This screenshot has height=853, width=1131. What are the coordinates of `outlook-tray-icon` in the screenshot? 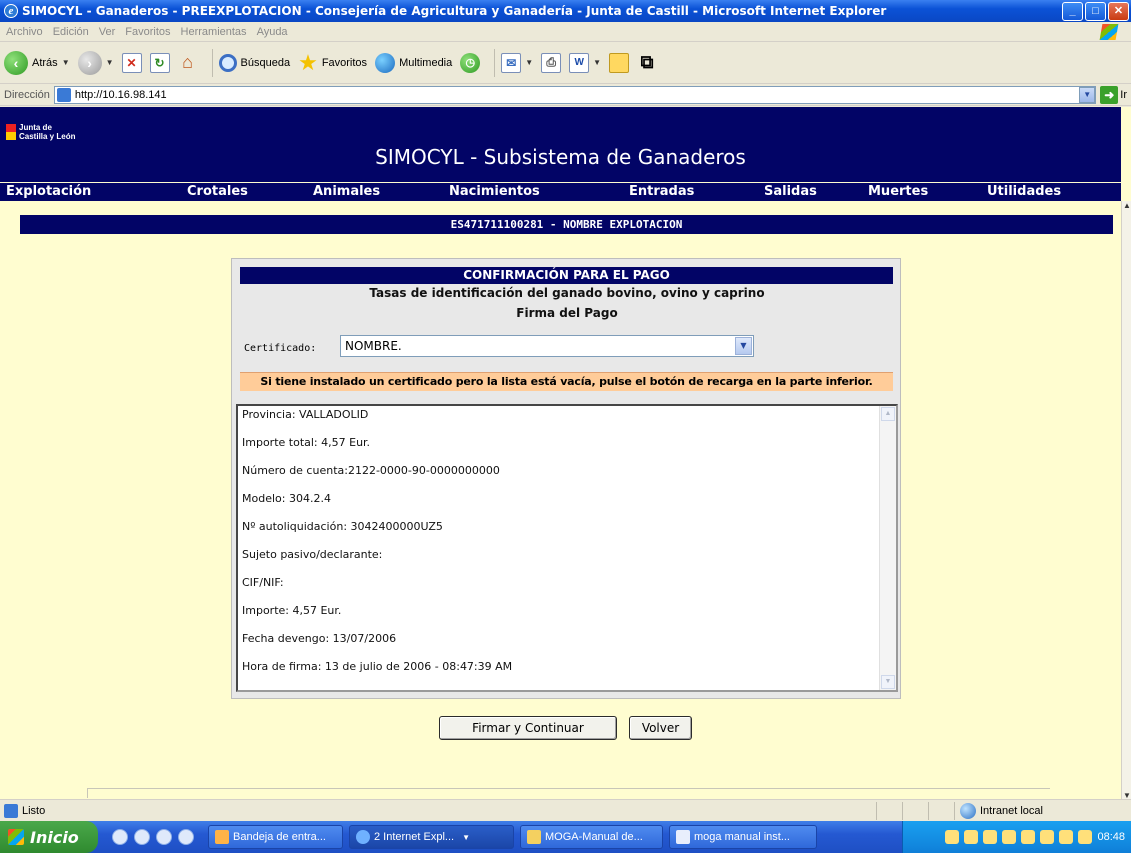 It's located at (971, 837).